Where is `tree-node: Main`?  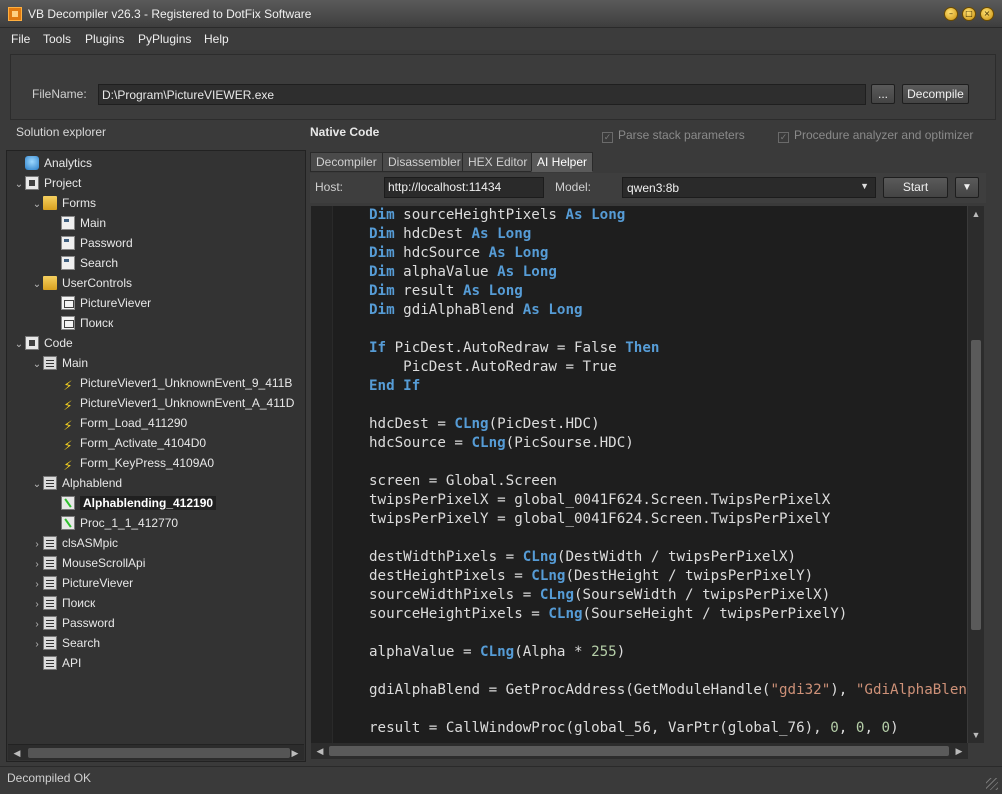 tree-node: Main is located at coordinates (77, 223).